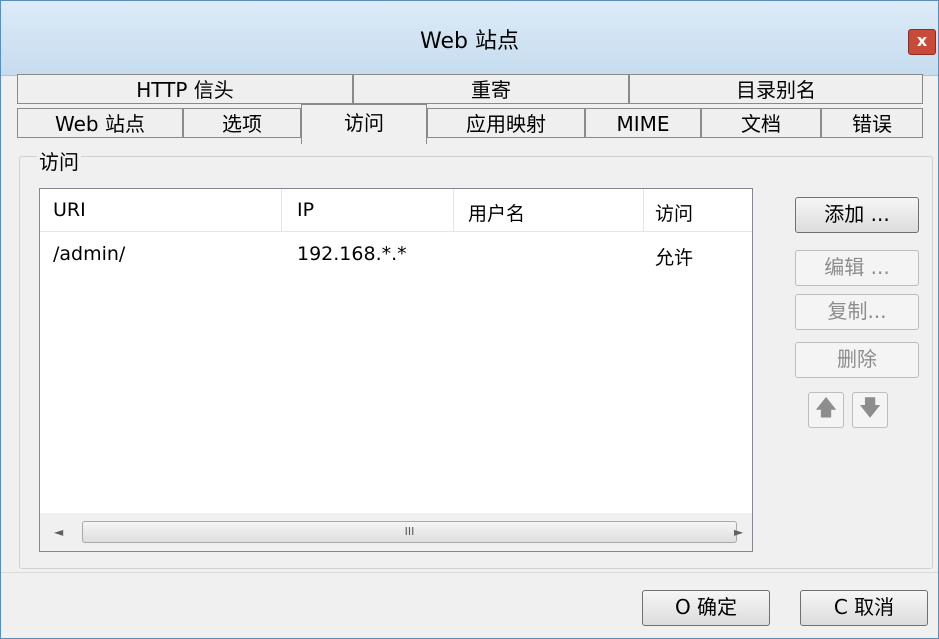 The image size is (939, 639). I want to click on tab-web-site: Web 站点, so click(100, 123).